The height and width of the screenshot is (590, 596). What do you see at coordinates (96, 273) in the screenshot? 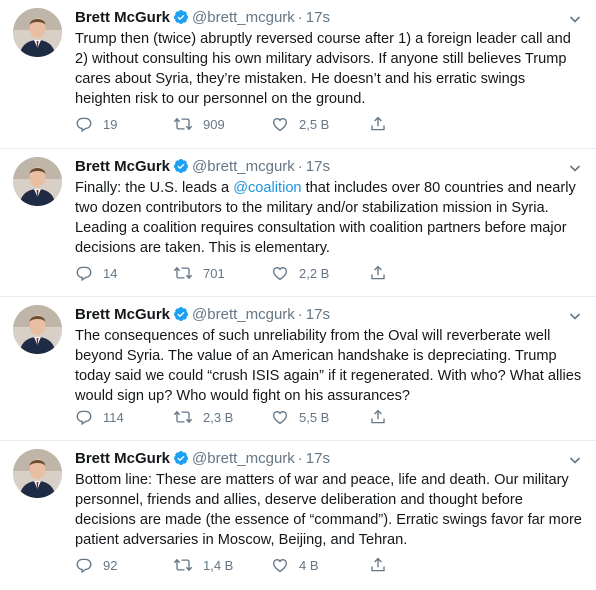
I see `reply-button: 14` at bounding box center [96, 273].